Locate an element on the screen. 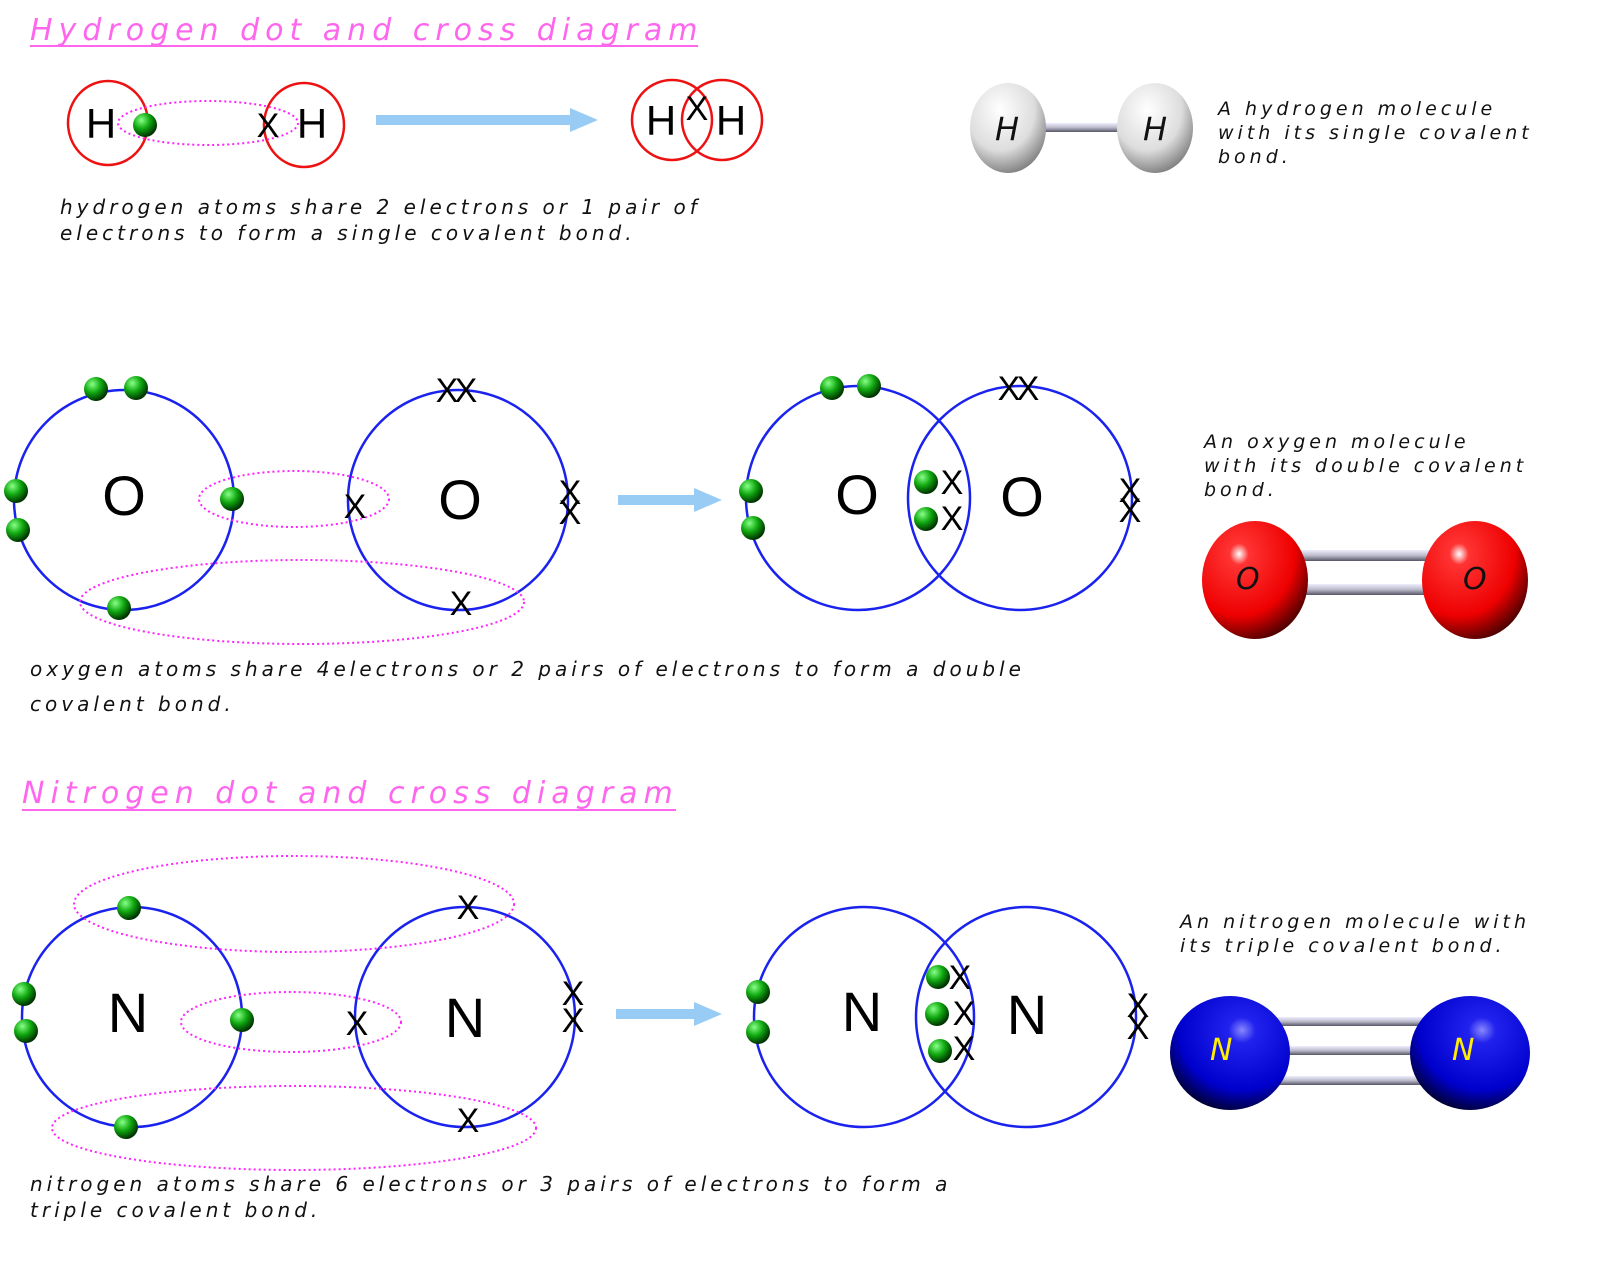  nitrogen-3d-model: N N is located at coordinates (1350, 1053).